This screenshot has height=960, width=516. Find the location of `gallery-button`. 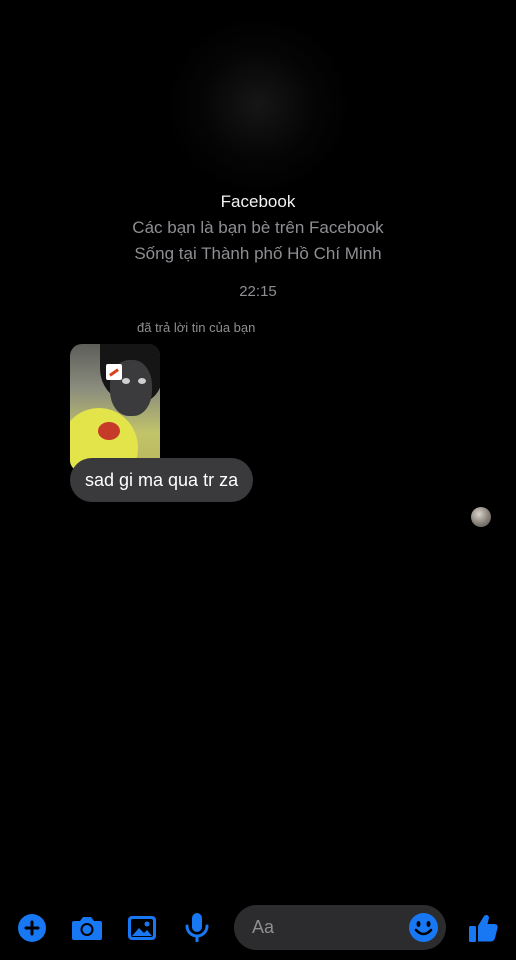

gallery-button is located at coordinates (142, 928).